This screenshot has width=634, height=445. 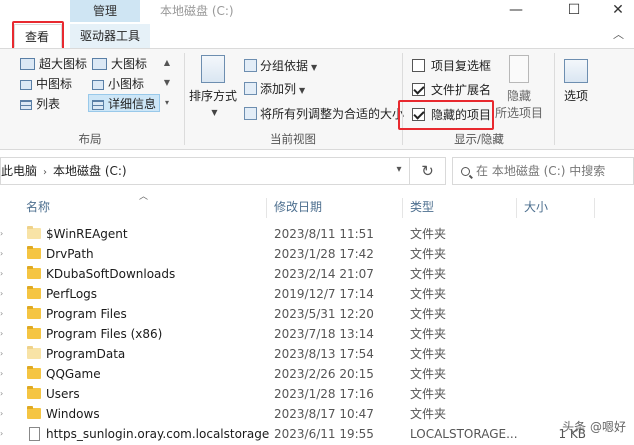 What do you see at coordinates (87, 234) in the screenshot?
I see `file-name: $WinREAgent` at bounding box center [87, 234].